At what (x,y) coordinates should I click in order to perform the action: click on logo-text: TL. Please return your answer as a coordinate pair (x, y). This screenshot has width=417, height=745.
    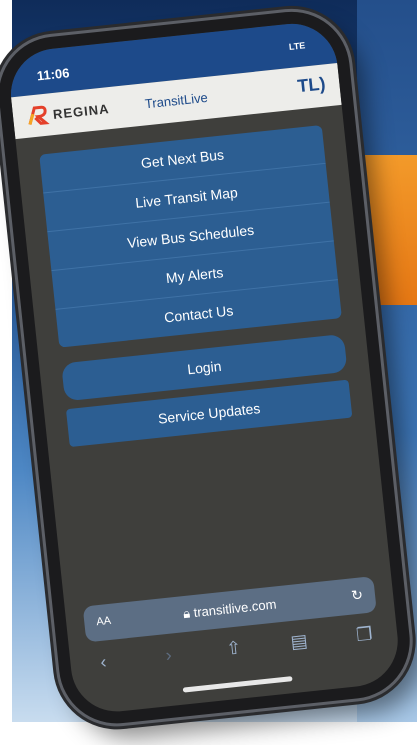
    Looking at the image, I should click on (308, 85).